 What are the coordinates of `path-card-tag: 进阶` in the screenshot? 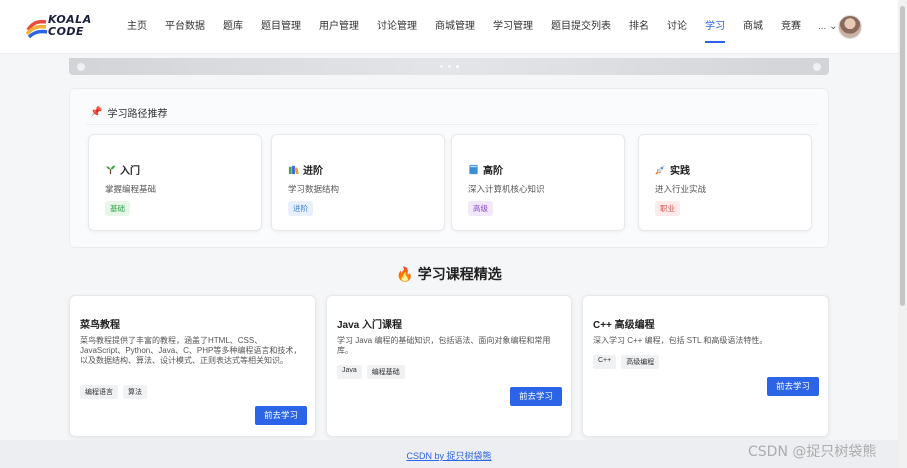 It's located at (300, 208).